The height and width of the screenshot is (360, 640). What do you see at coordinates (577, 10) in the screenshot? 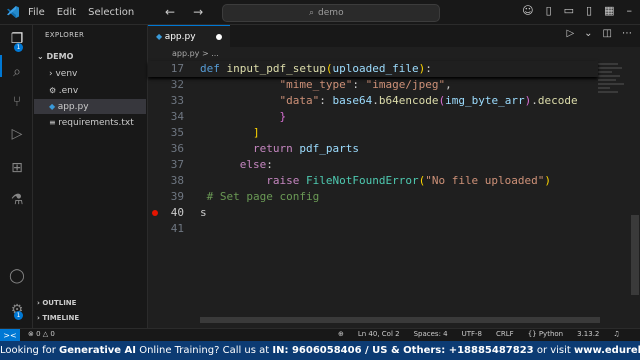
I see `window-controls: ☺ ▯ ▭ ▯ ▦ –` at bounding box center [577, 10].